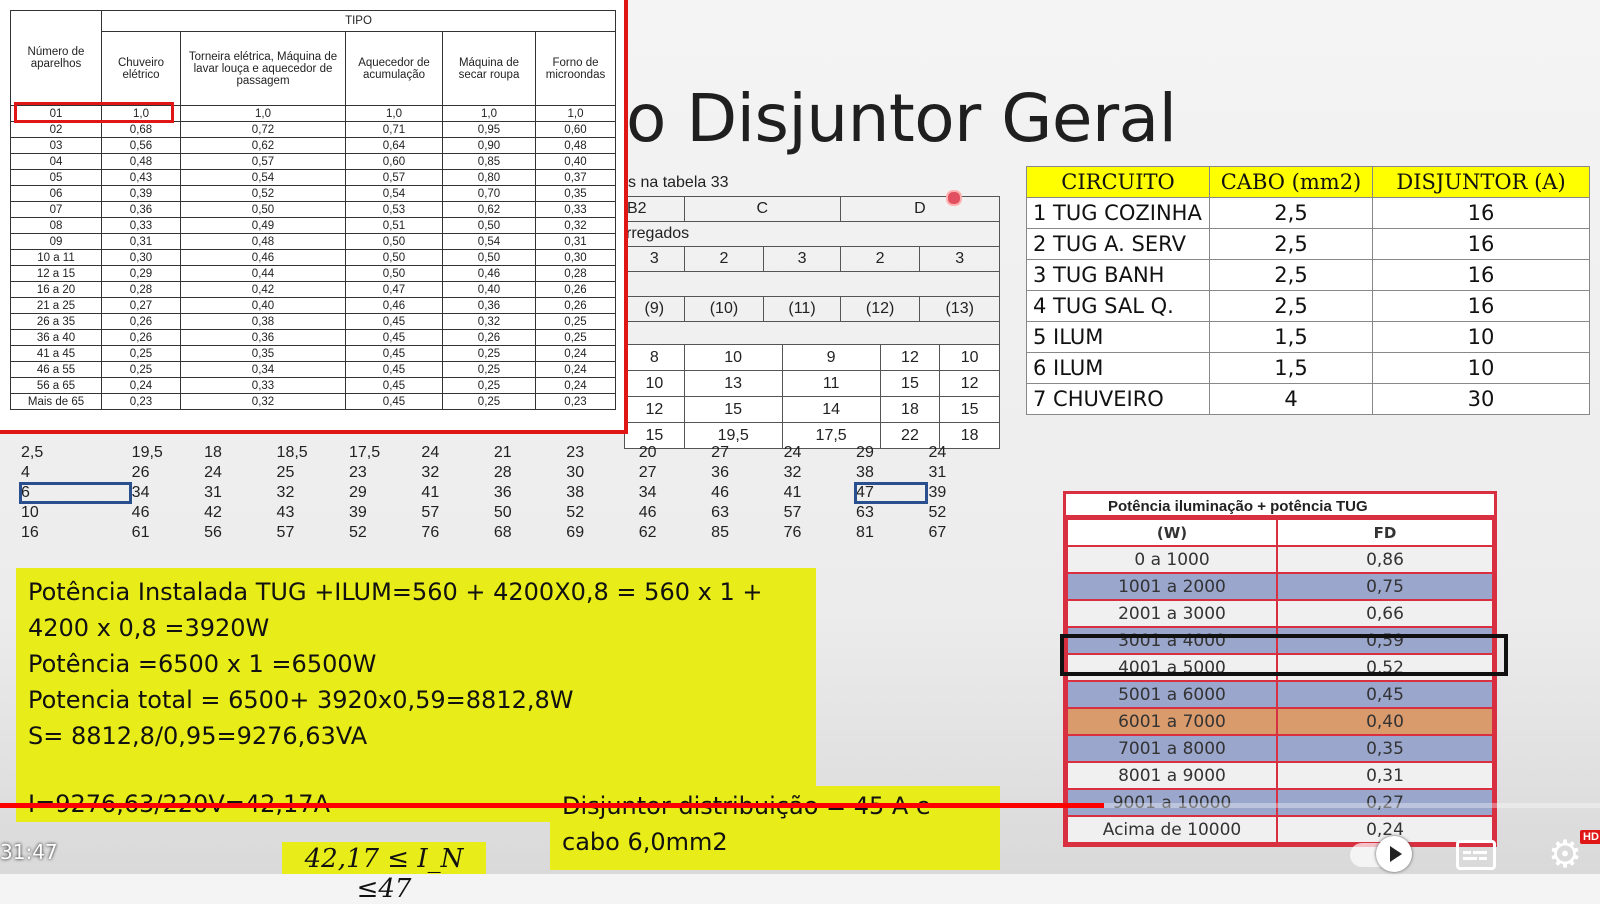  What do you see at coordinates (140, 532) in the screenshot?
I see `table-cell: 61` at bounding box center [140, 532].